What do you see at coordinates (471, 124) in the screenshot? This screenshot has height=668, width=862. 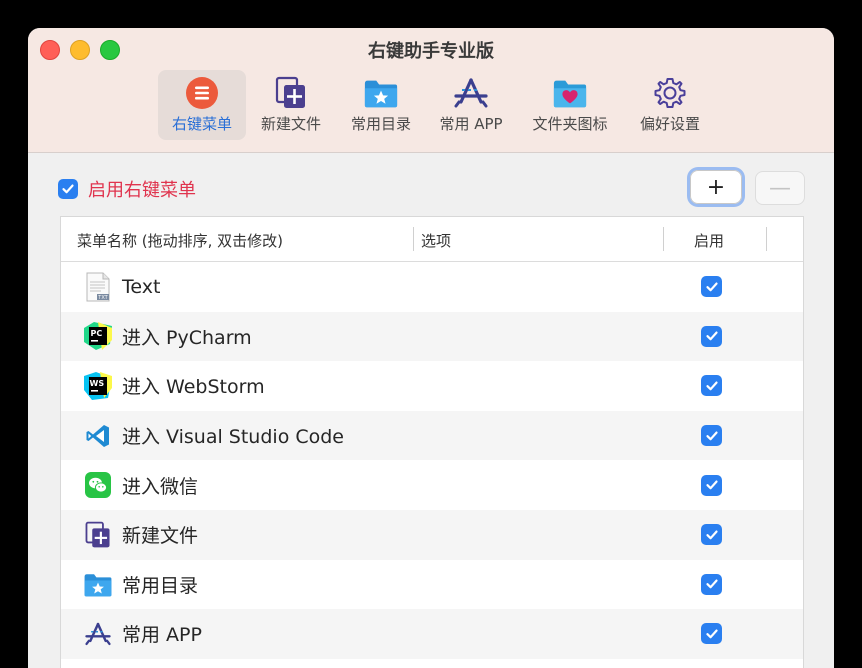 I see `tab-label: 常用 APP` at bounding box center [471, 124].